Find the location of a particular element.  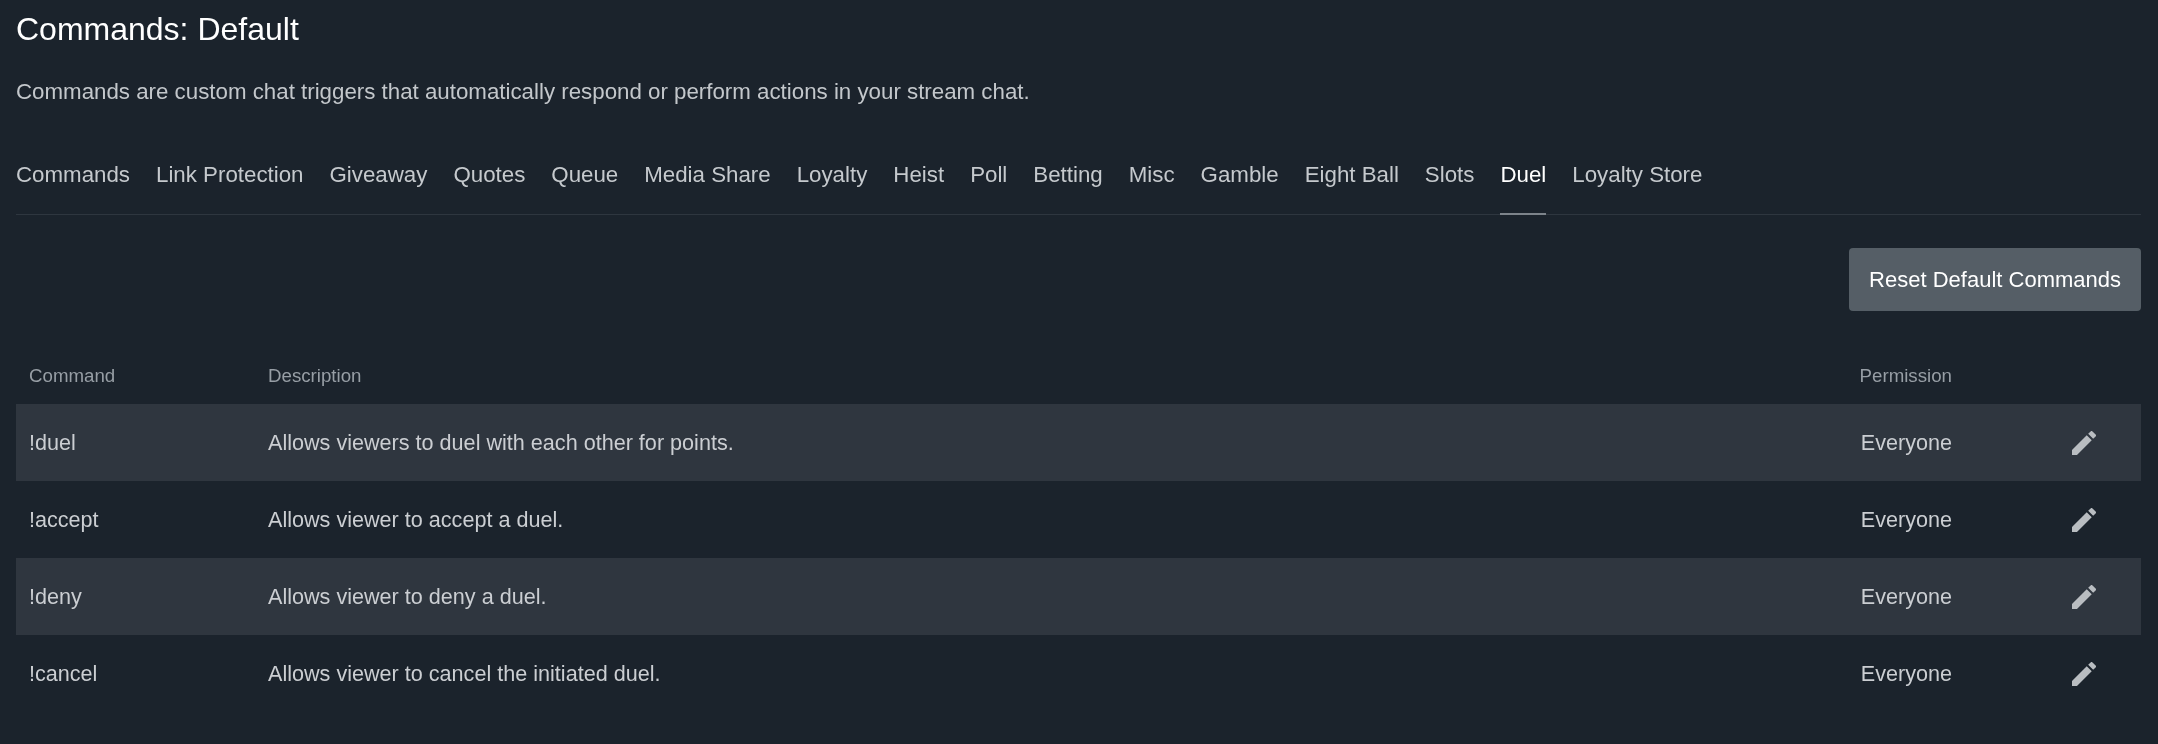

command-cell: !deny is located at coordinates (55, 596).